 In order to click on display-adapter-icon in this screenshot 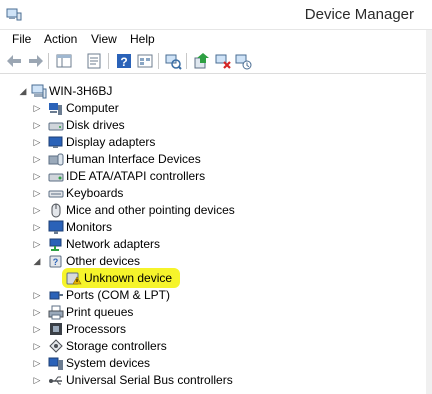, I will do `click(55, 142)`.